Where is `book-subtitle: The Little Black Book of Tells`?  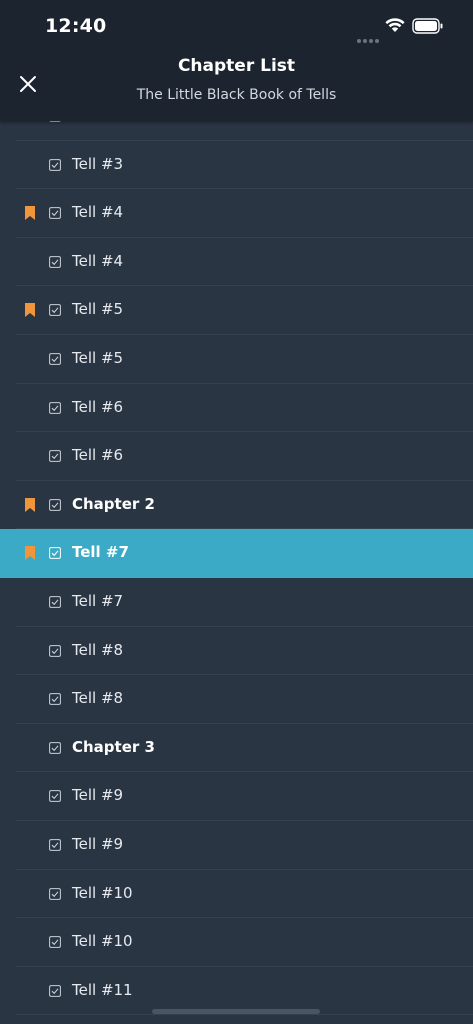 book-subtitle: The Little Black Book of Tells is located at coordinates (236, 95).